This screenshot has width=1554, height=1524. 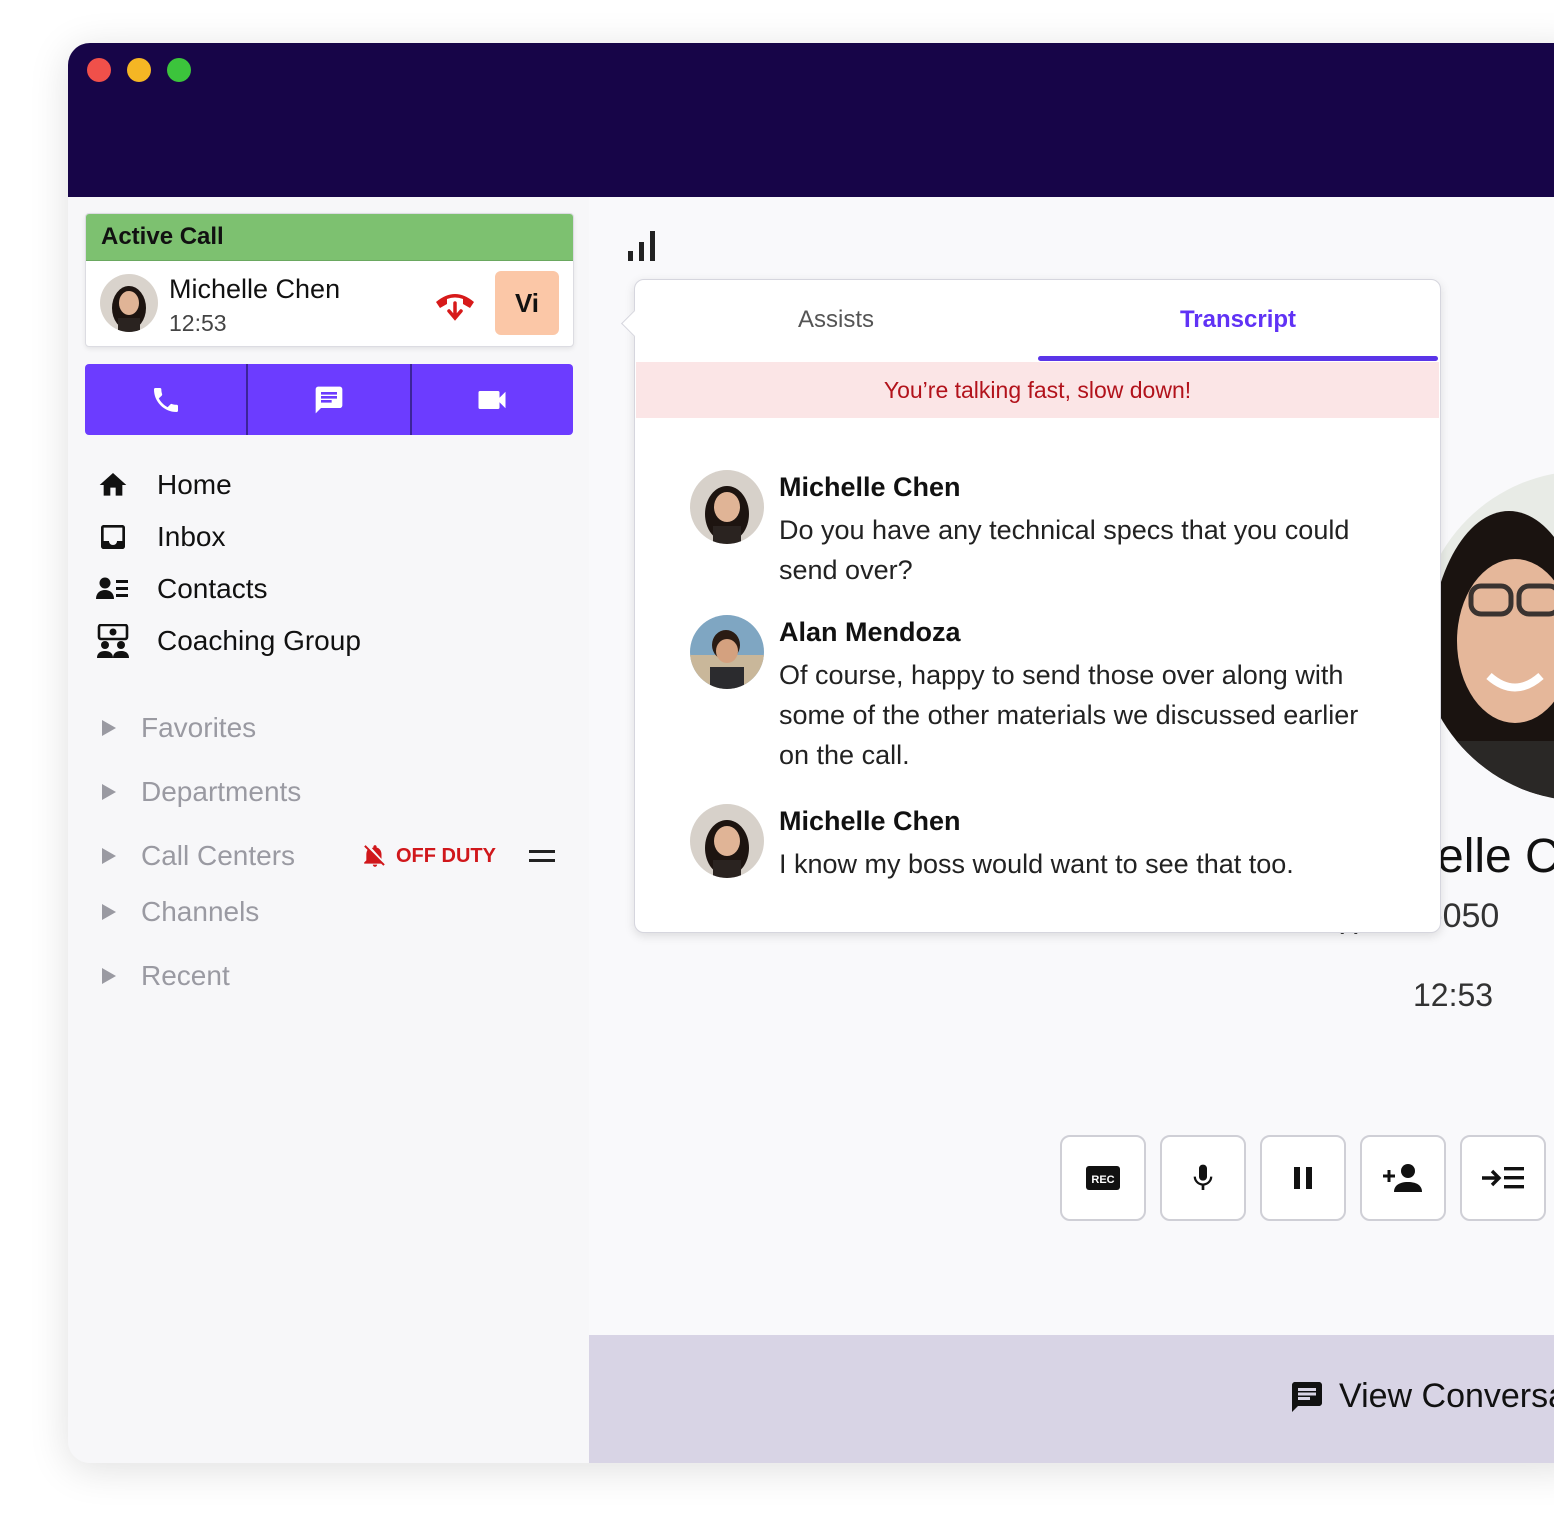 I want to click on coaching-group-icon, so click(x=113, y=641).